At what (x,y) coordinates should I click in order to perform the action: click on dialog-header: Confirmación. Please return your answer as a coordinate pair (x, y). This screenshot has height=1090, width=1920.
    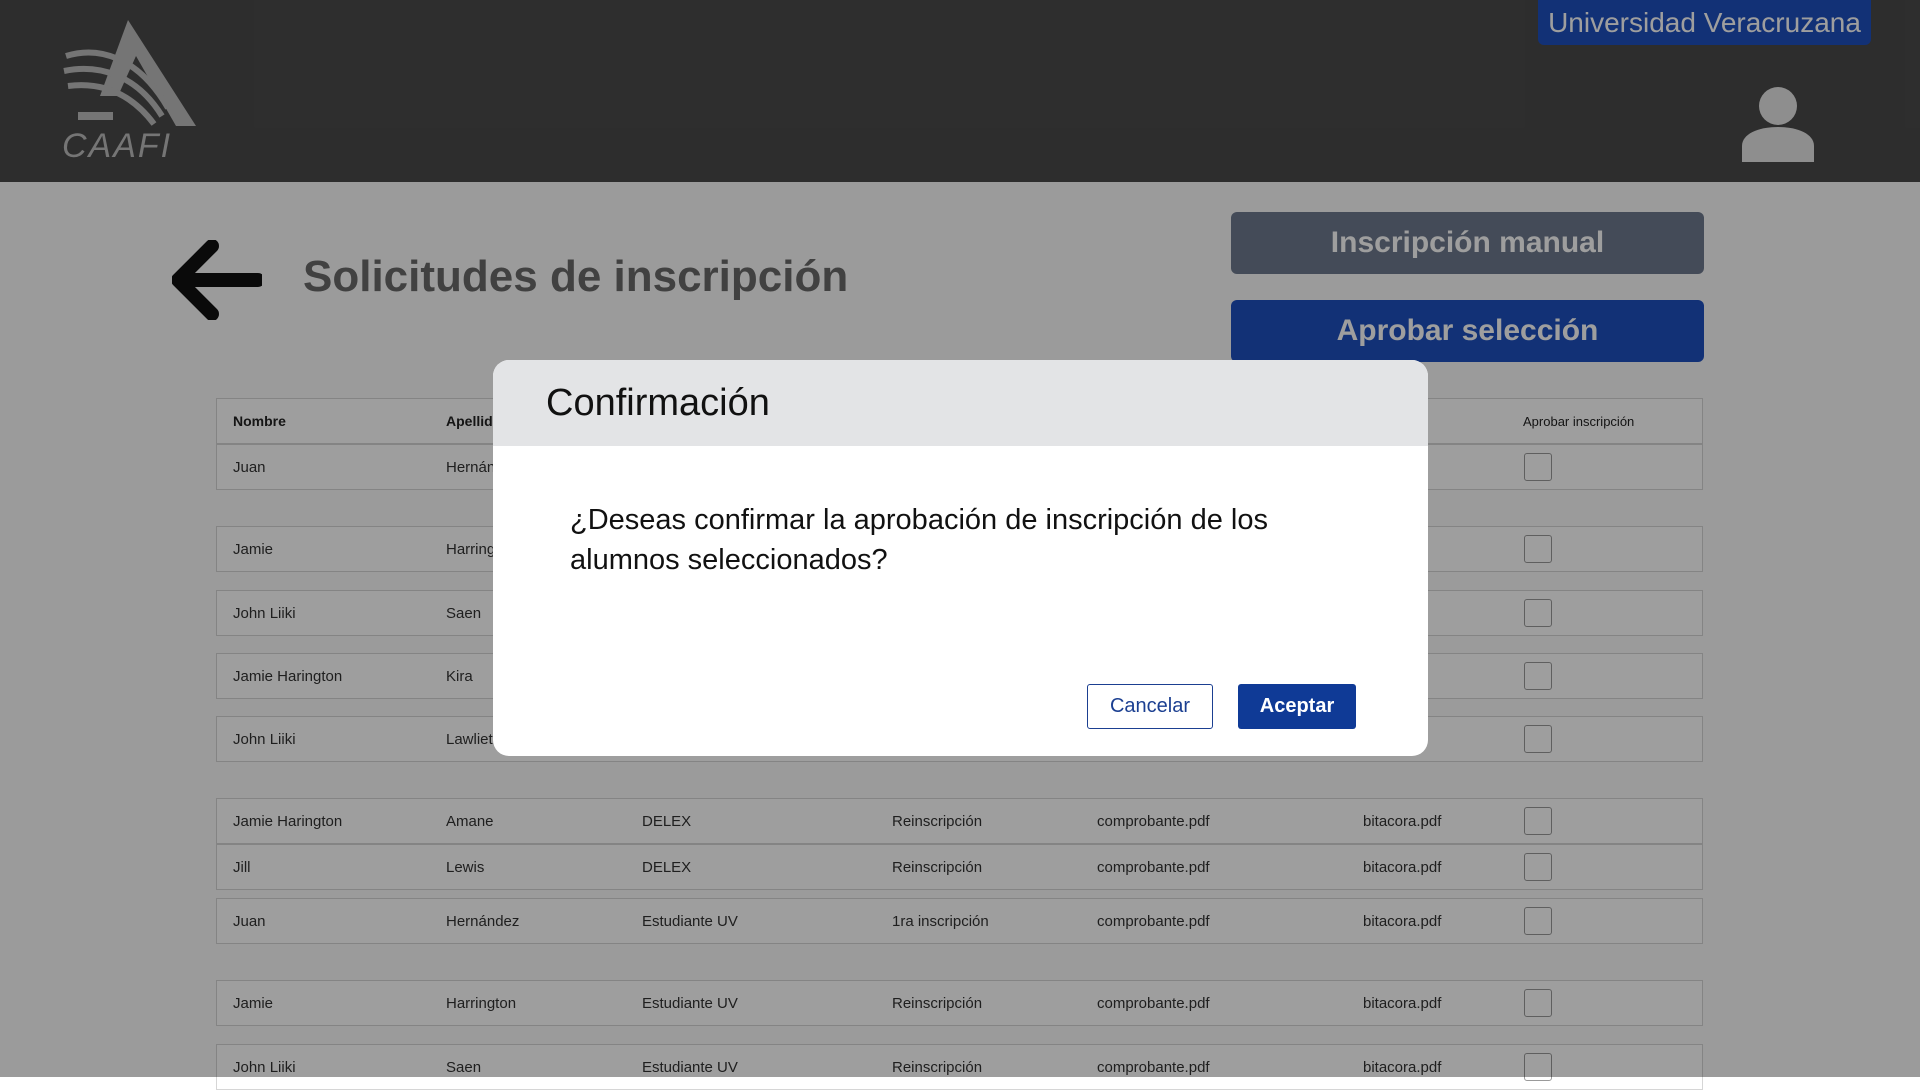
    Looking at the image, I should click on (960, 403).